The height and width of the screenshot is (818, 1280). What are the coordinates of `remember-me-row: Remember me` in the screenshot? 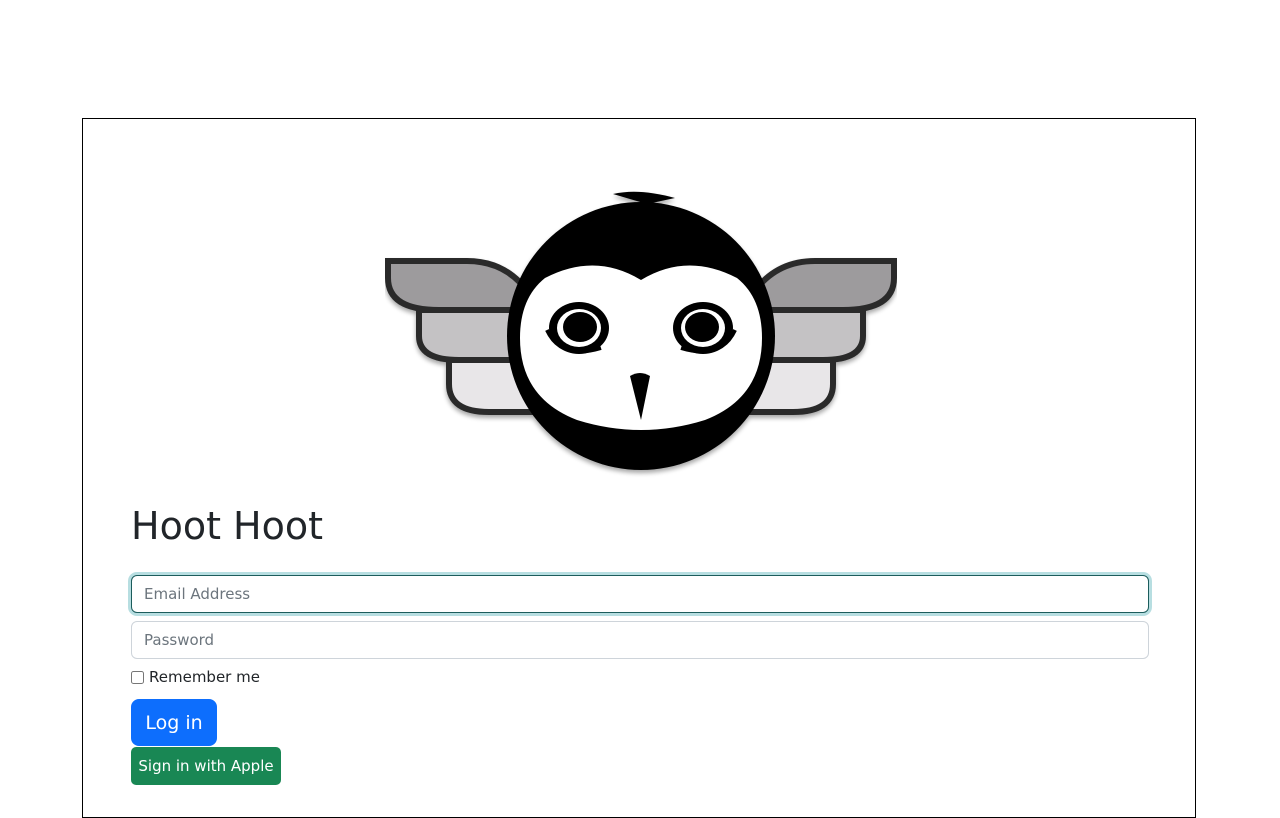 It's located at (195, 677).